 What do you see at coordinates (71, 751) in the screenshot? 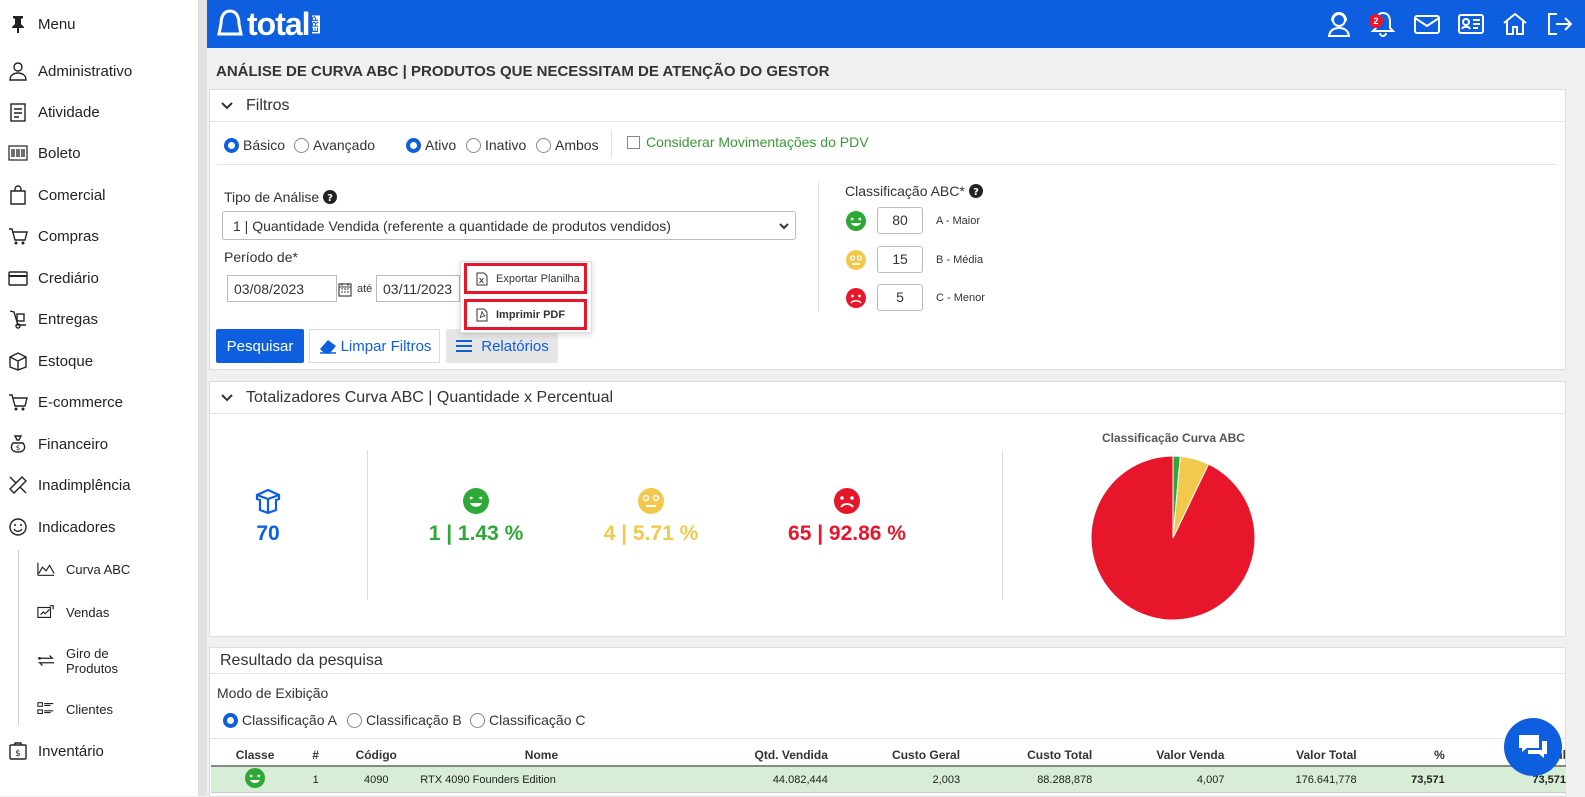
I see `sidebar-item-label: Inventário` at bounding box center [71, 751].